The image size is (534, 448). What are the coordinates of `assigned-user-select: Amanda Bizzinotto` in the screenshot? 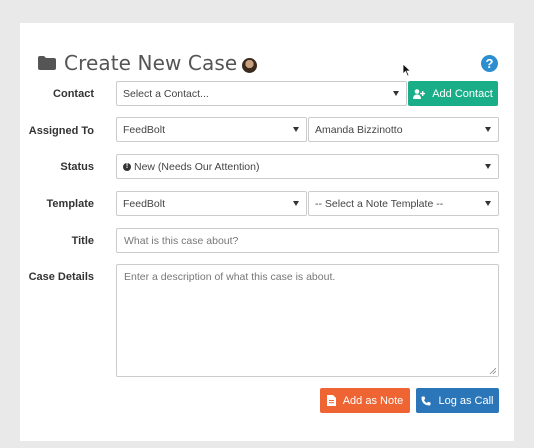 It's located at (403, 129).